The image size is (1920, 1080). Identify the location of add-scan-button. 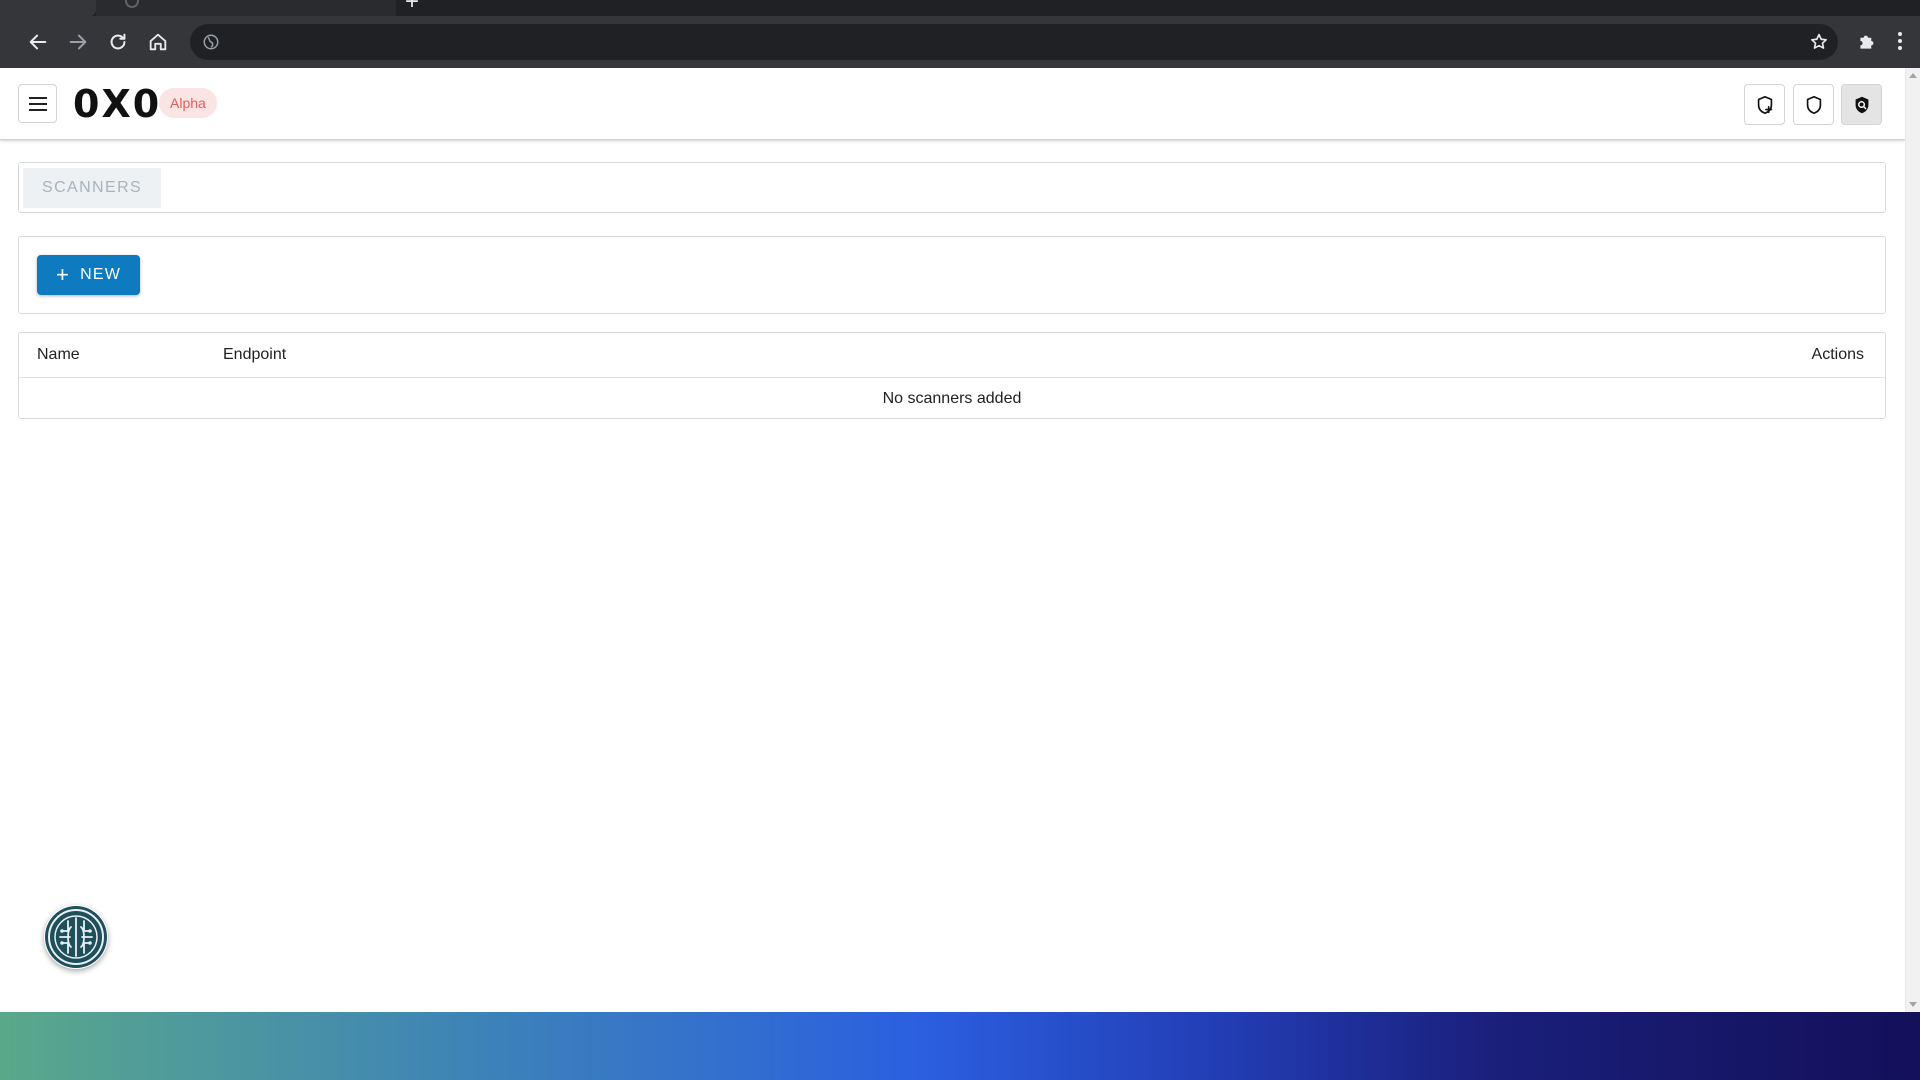
(1764, 104).